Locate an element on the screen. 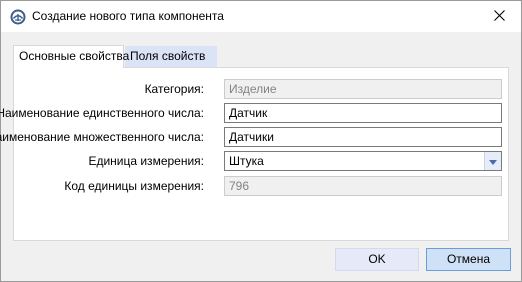 The width and height of the screenshot is (522, 282). close-icon is located at coordinates (499, 16).